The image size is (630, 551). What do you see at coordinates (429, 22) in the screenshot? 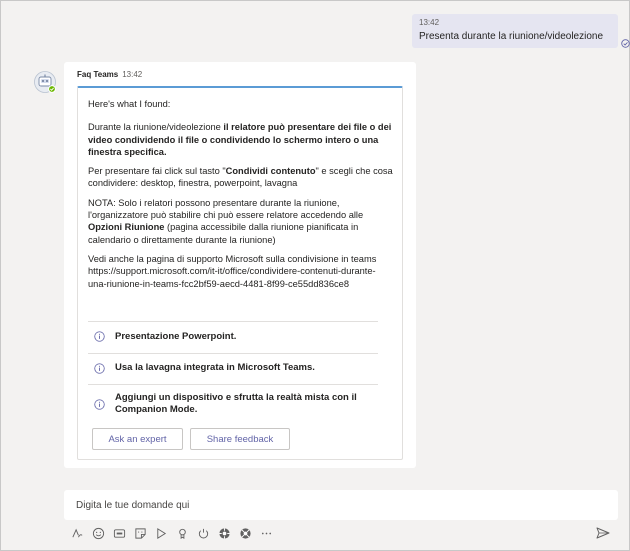
I see `outgoing-message-time: 13:42` at bounding box center [429, 22].